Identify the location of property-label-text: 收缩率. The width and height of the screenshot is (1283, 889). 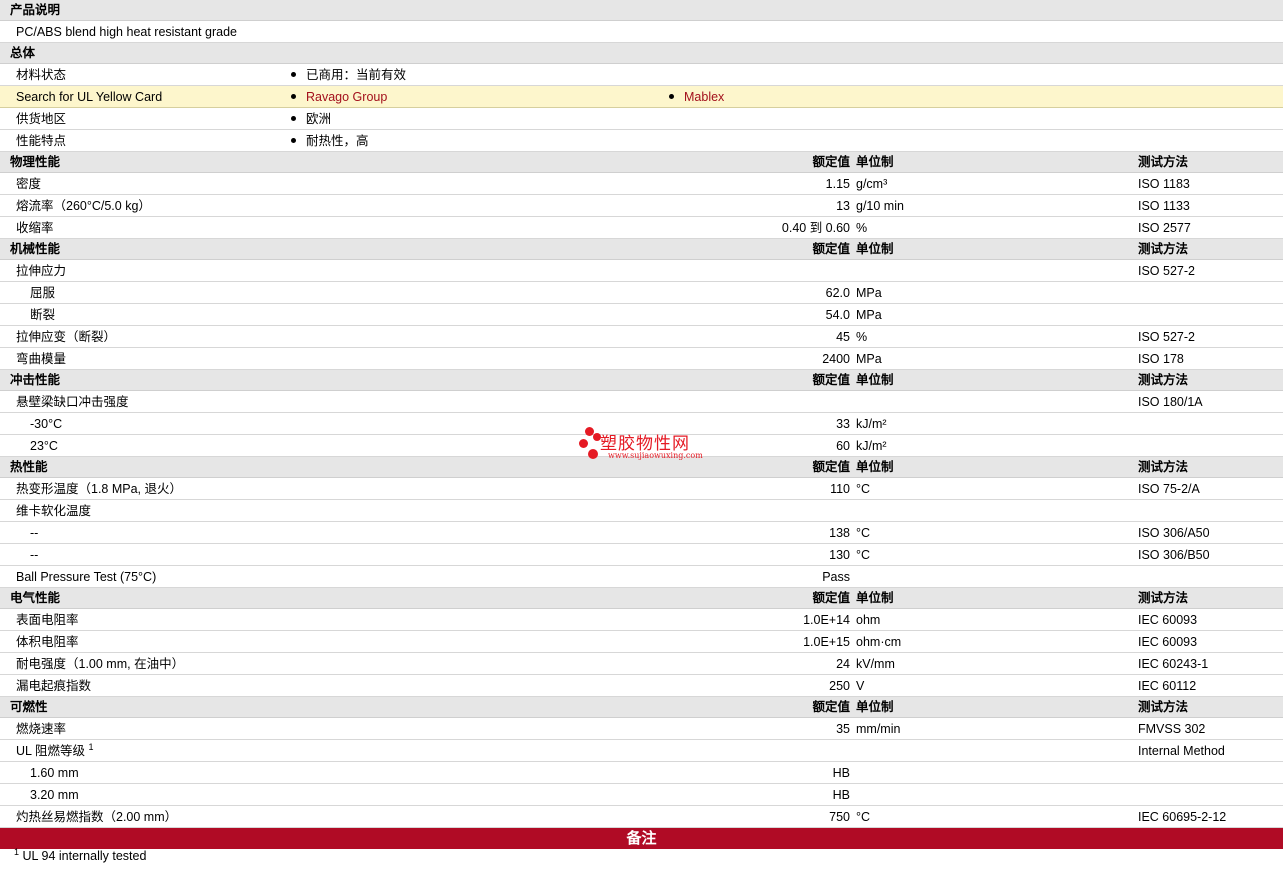
(35, 228).